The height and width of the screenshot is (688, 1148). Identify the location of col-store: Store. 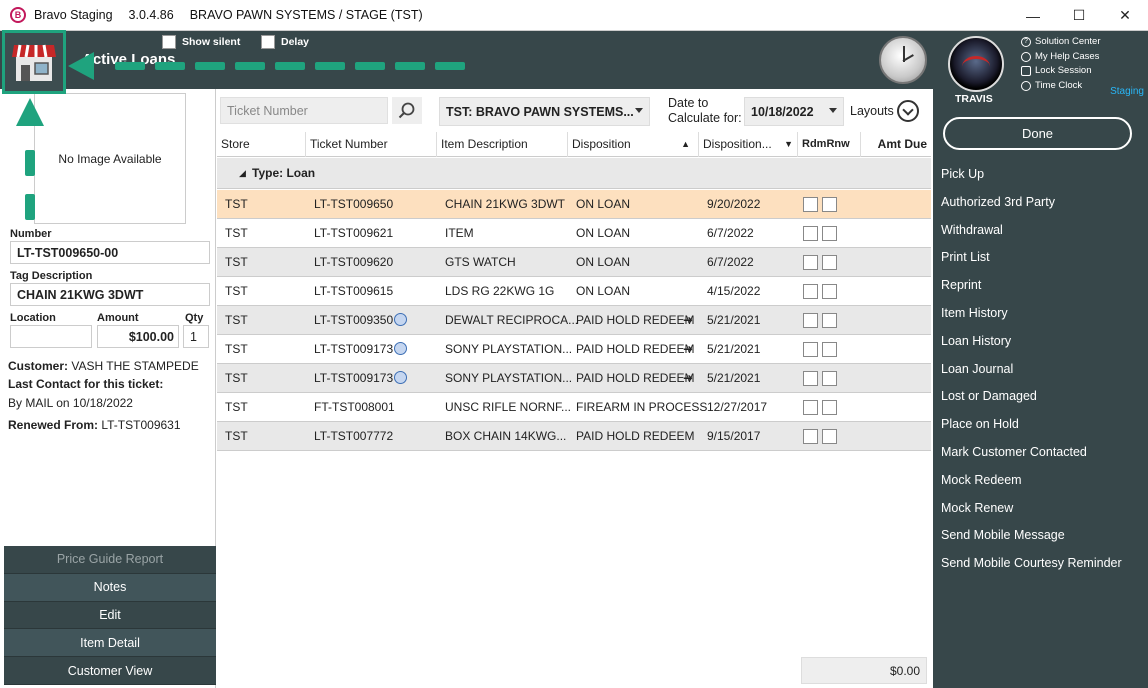
(261, 144).